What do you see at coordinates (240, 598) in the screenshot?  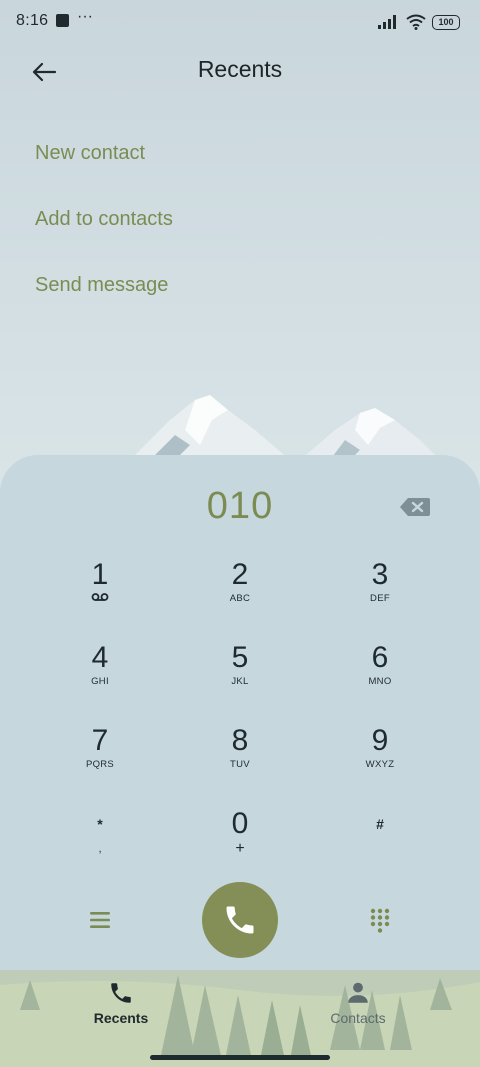 I see `key-letters: ABC` at bounding box center [240, 598].